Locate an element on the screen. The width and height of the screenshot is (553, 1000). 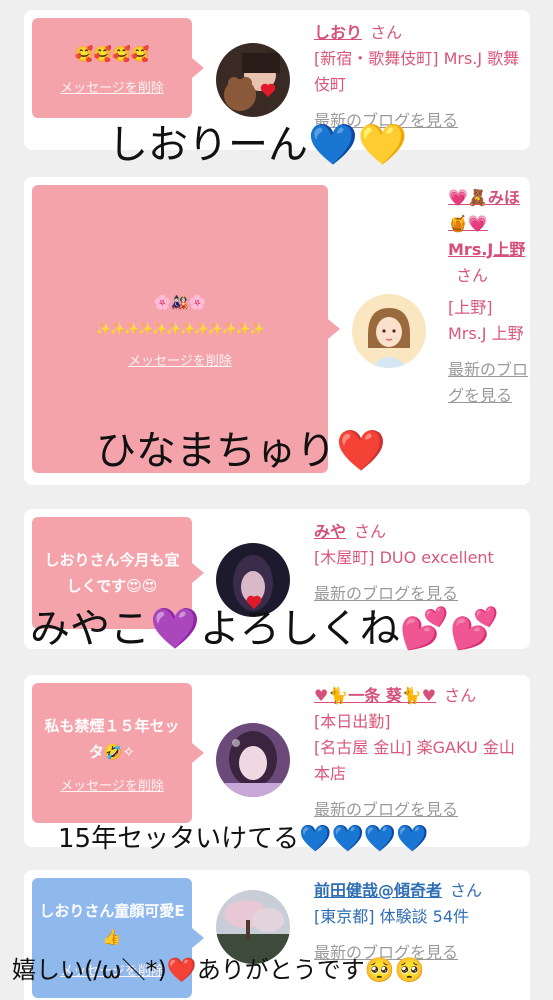
shop-link: [新宿・歌舞伎町] Mrs.J 歌舞伎町 is located at coordinates (419, 72).